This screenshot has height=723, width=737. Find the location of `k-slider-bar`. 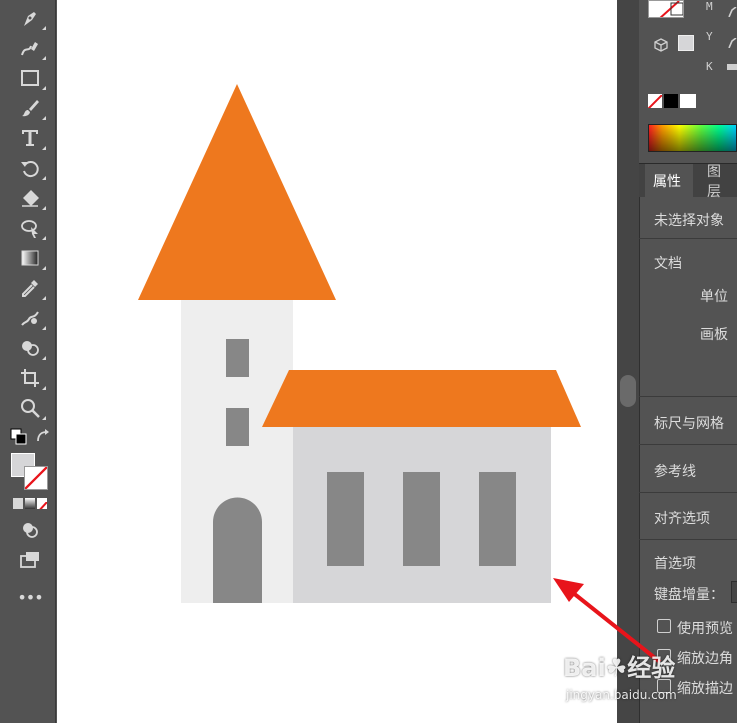

k-slider-bar is located at coordinates (732, 67).